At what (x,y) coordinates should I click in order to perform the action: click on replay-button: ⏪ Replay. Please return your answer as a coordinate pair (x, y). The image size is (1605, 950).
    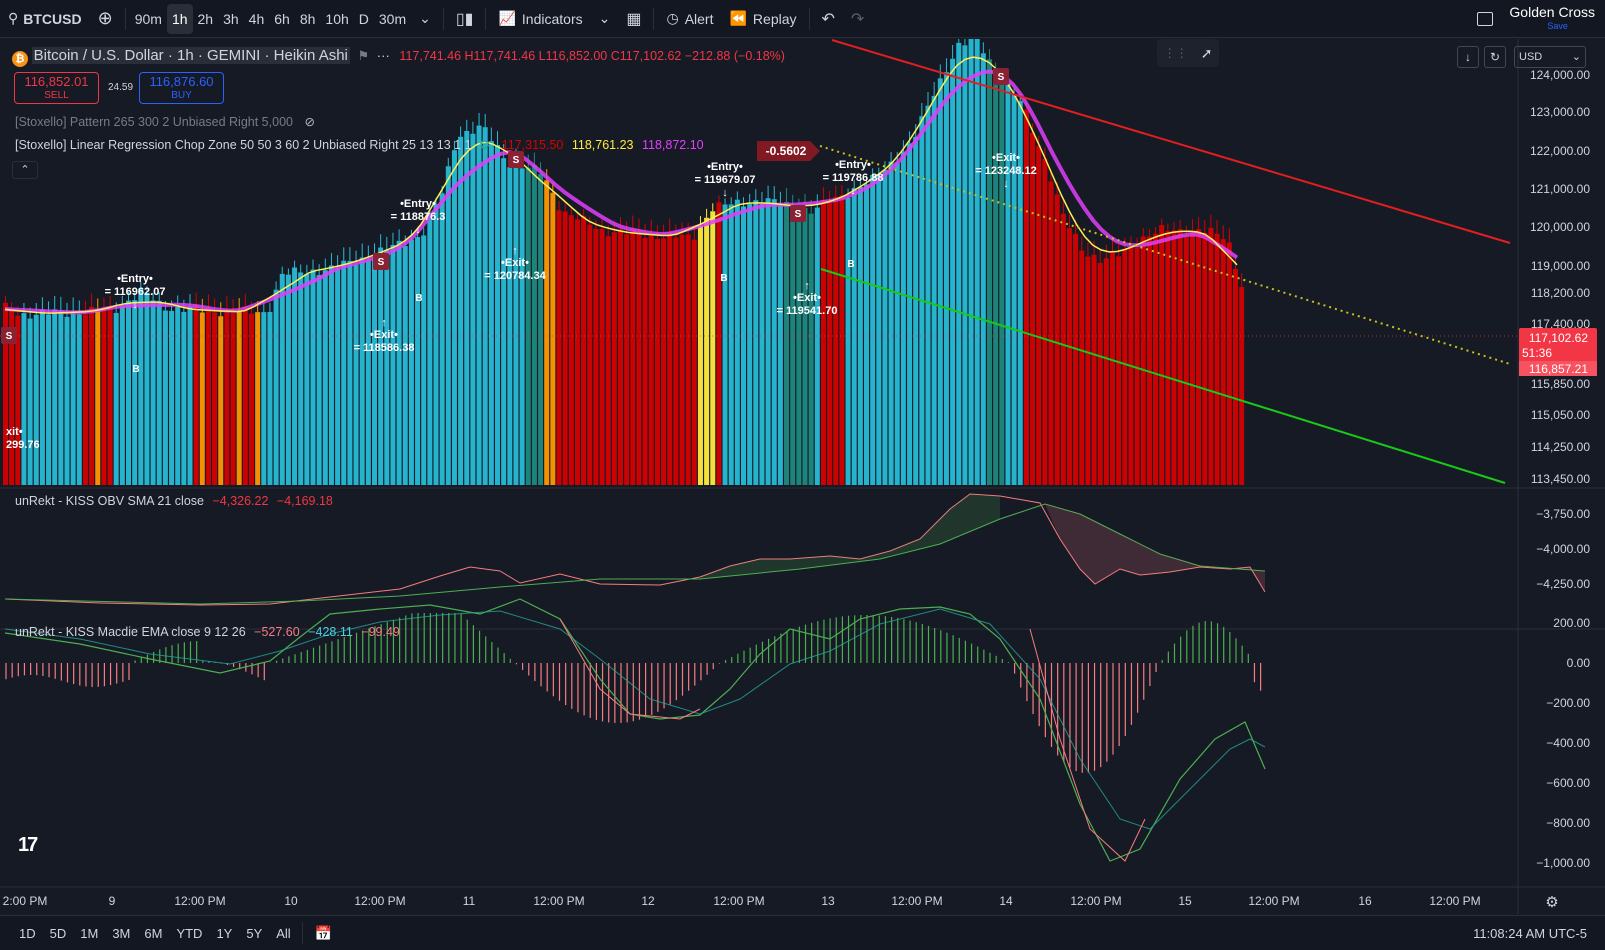
    Looking at the image, I should click on (762, 19).